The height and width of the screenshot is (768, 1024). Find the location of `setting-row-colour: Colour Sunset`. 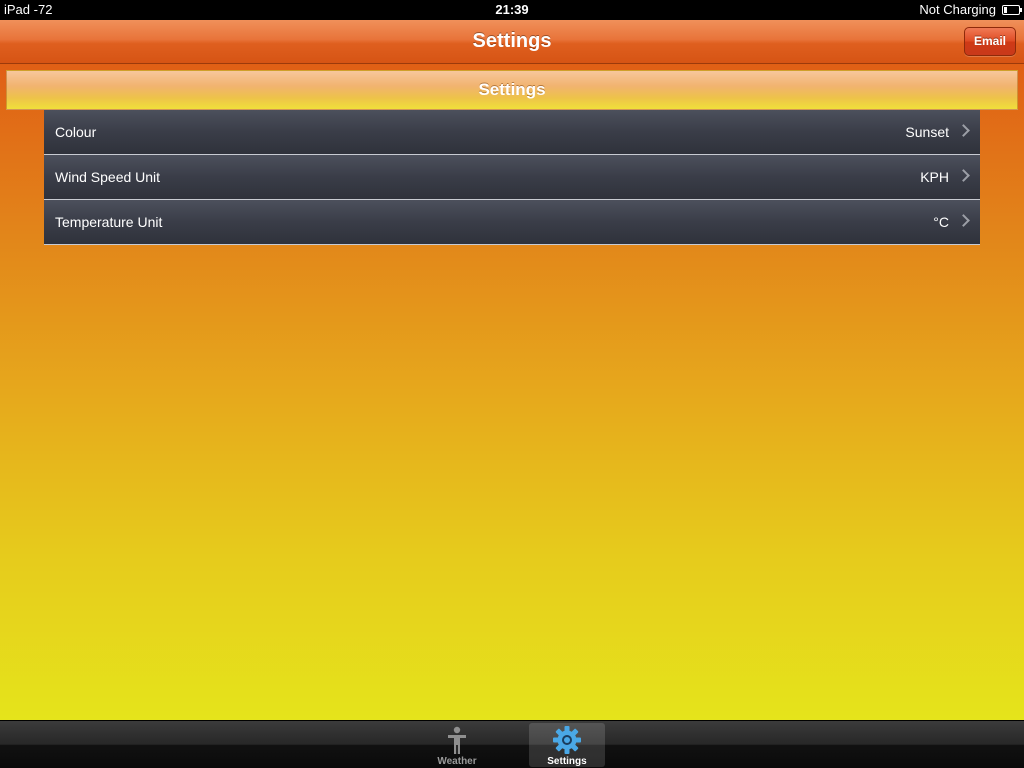

setting-row-colour: Colour Sunset is located at coordinates (512, 132).